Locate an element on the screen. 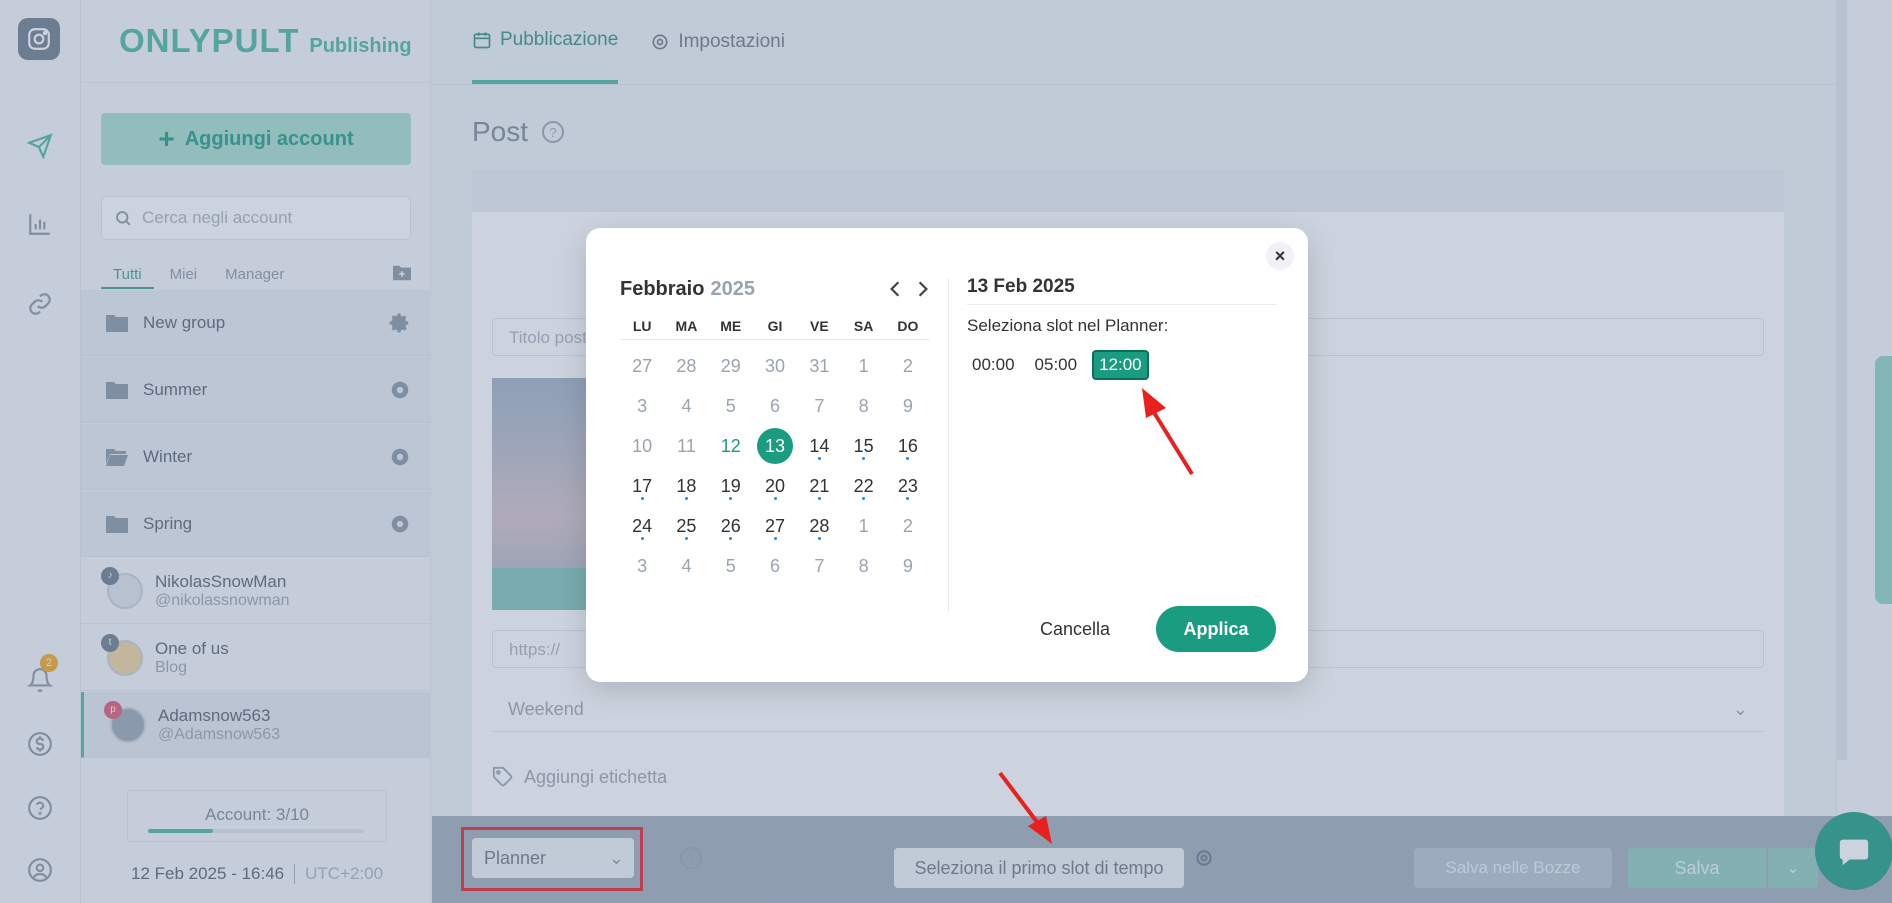 This screenshot has width=1892, height=903. calendar-day: 10 is located at coordinates (642, 446).